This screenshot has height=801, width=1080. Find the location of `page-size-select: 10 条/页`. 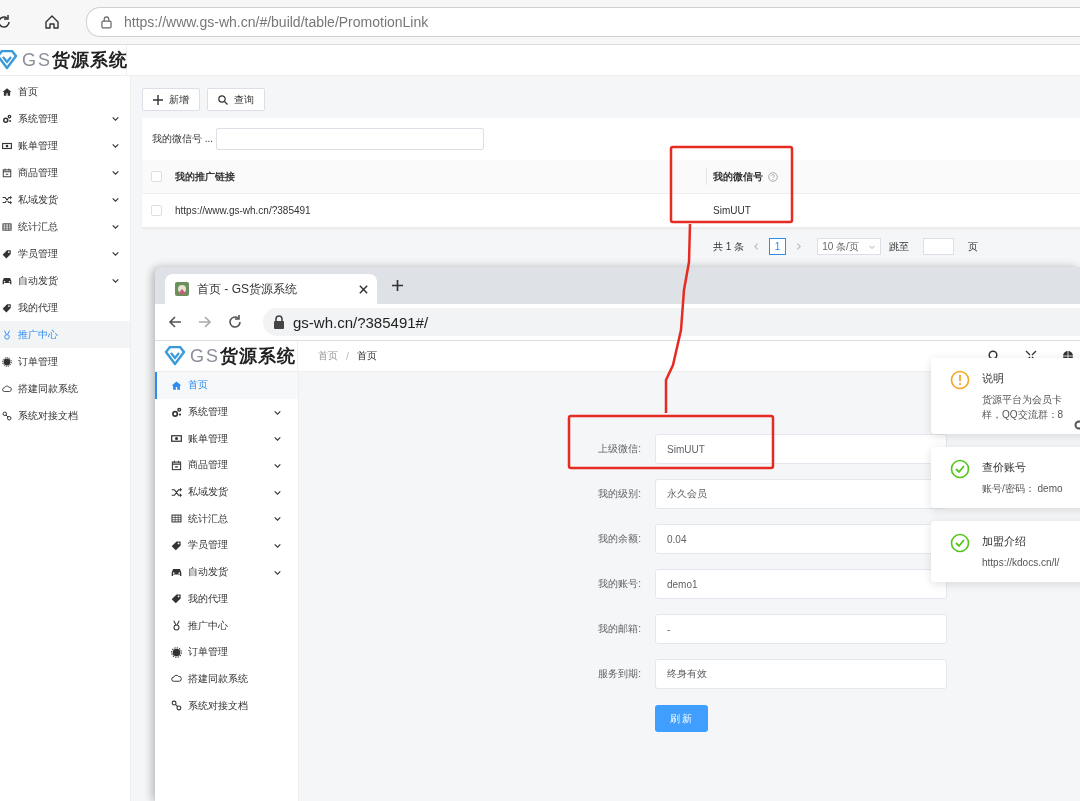

page-size-select: 10 条/页 is located at coordinates (849, 246).